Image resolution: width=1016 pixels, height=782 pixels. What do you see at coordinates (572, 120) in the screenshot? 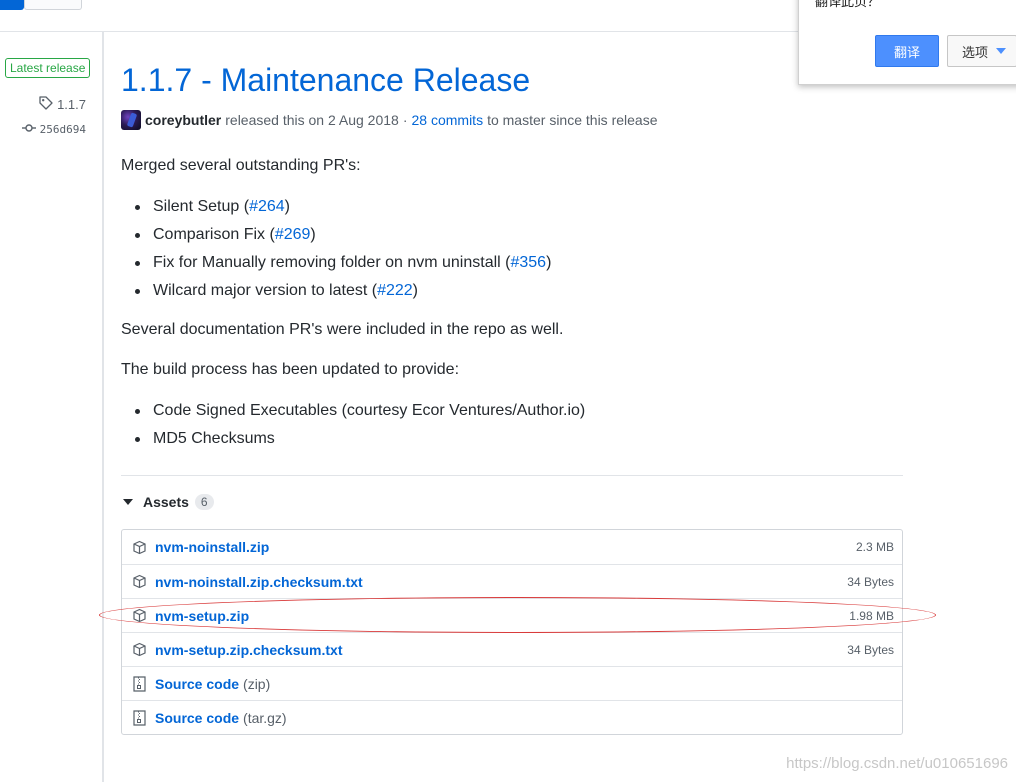
I see `commits-suffix: to master since this release` at bounding box center [572, 120].